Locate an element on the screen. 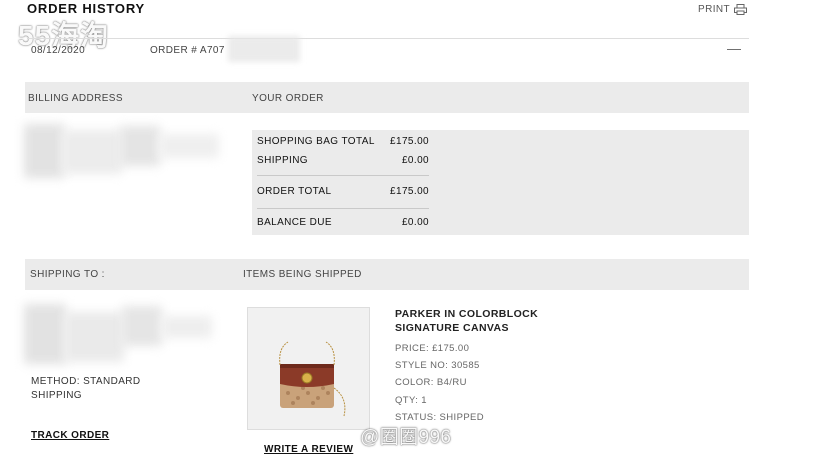 Image resolution: width=833 pixels, height=472 pixels. billing-address-label: BILLING ADDRESS is located at coordinates (75, 98).